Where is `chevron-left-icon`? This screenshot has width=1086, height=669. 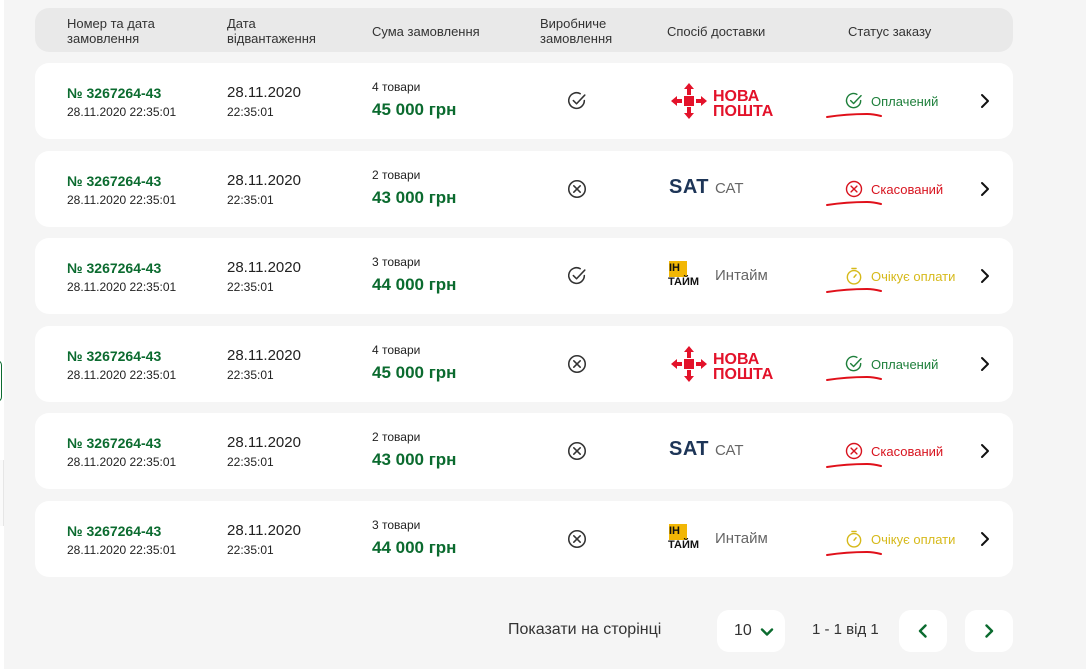
chevron-left-icon is located at coordinates (922, 631).